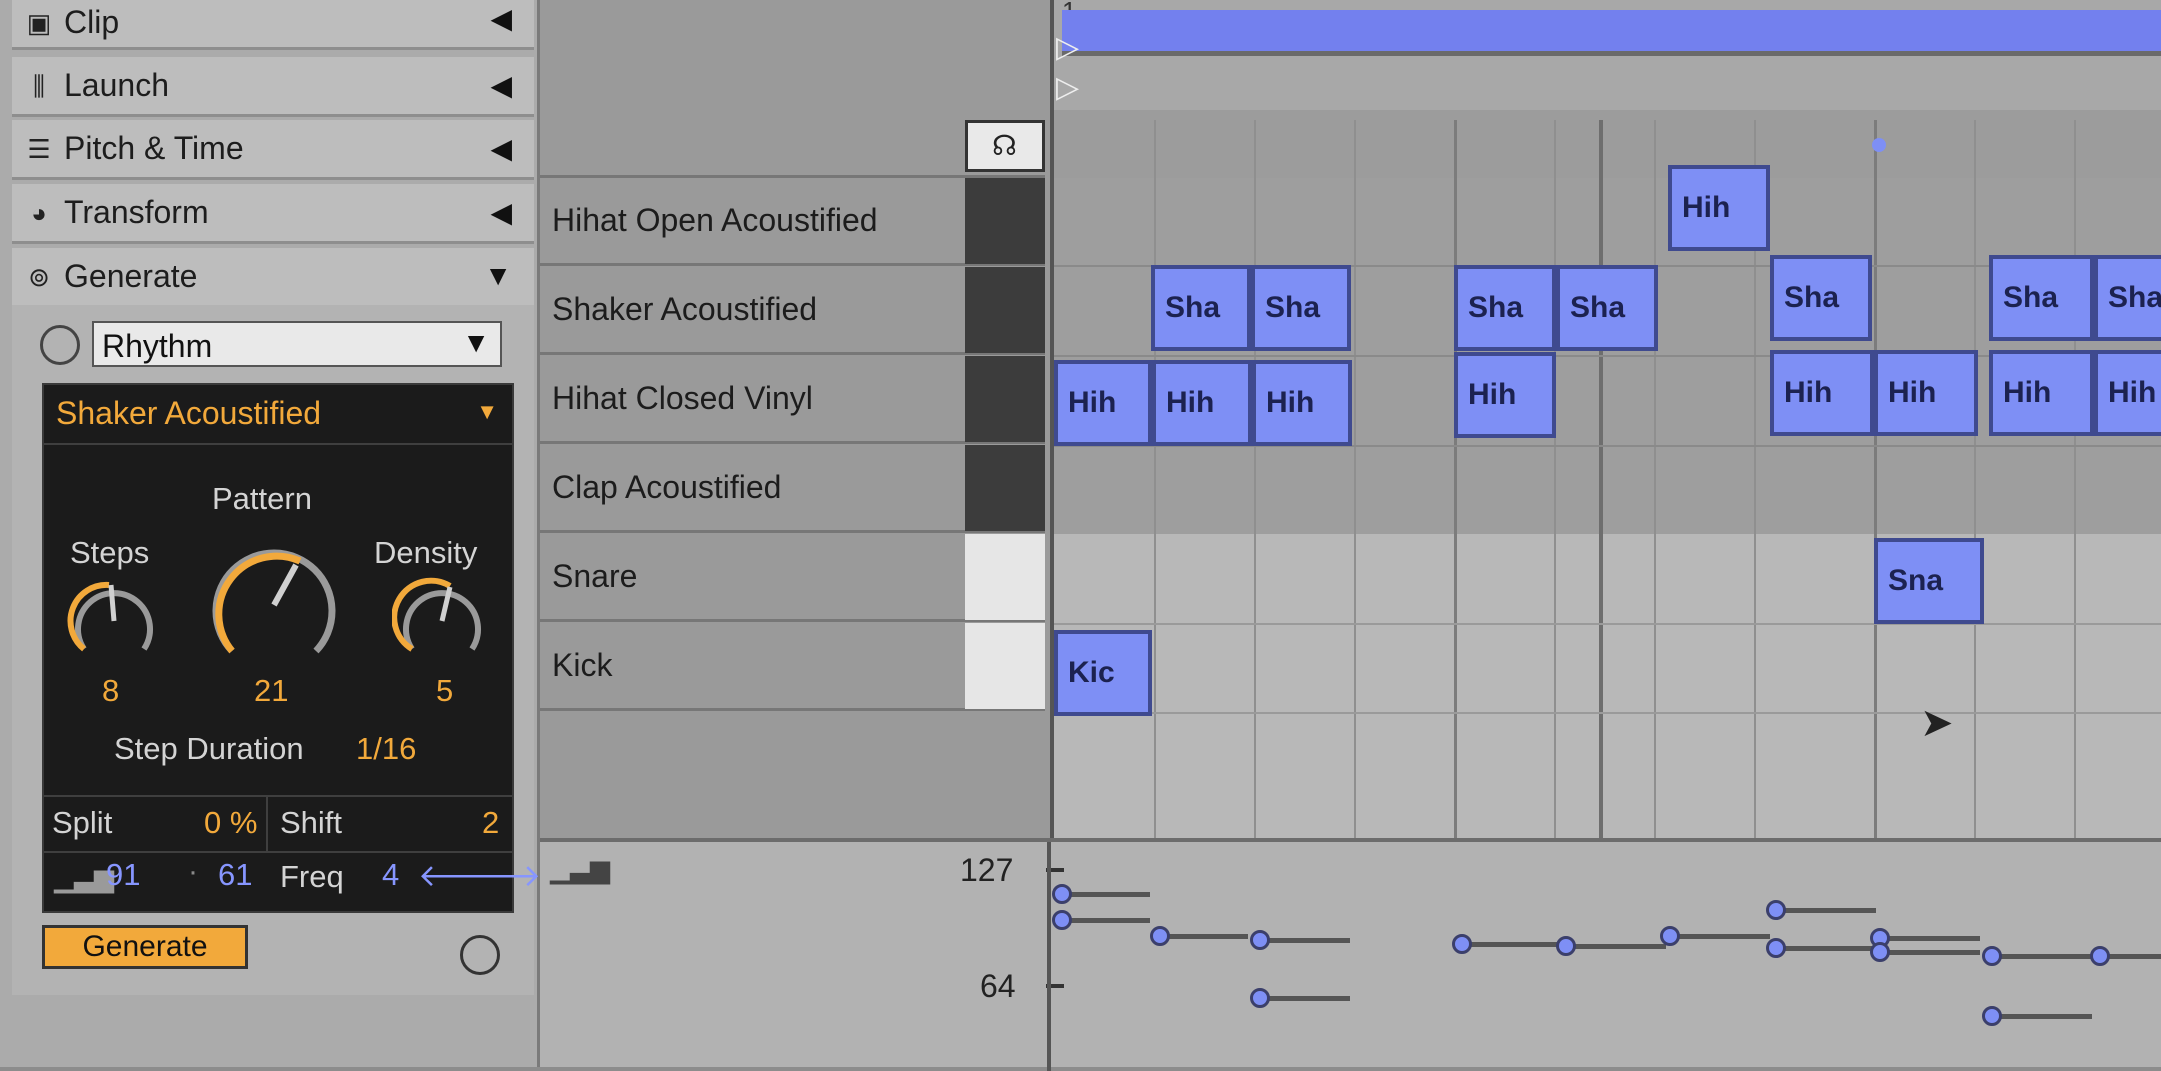 This screenshot has height=1071, width=2161. Describe the element at coordinates (92, 22) in the screenshot. I see `section-label: Clip` at that location.